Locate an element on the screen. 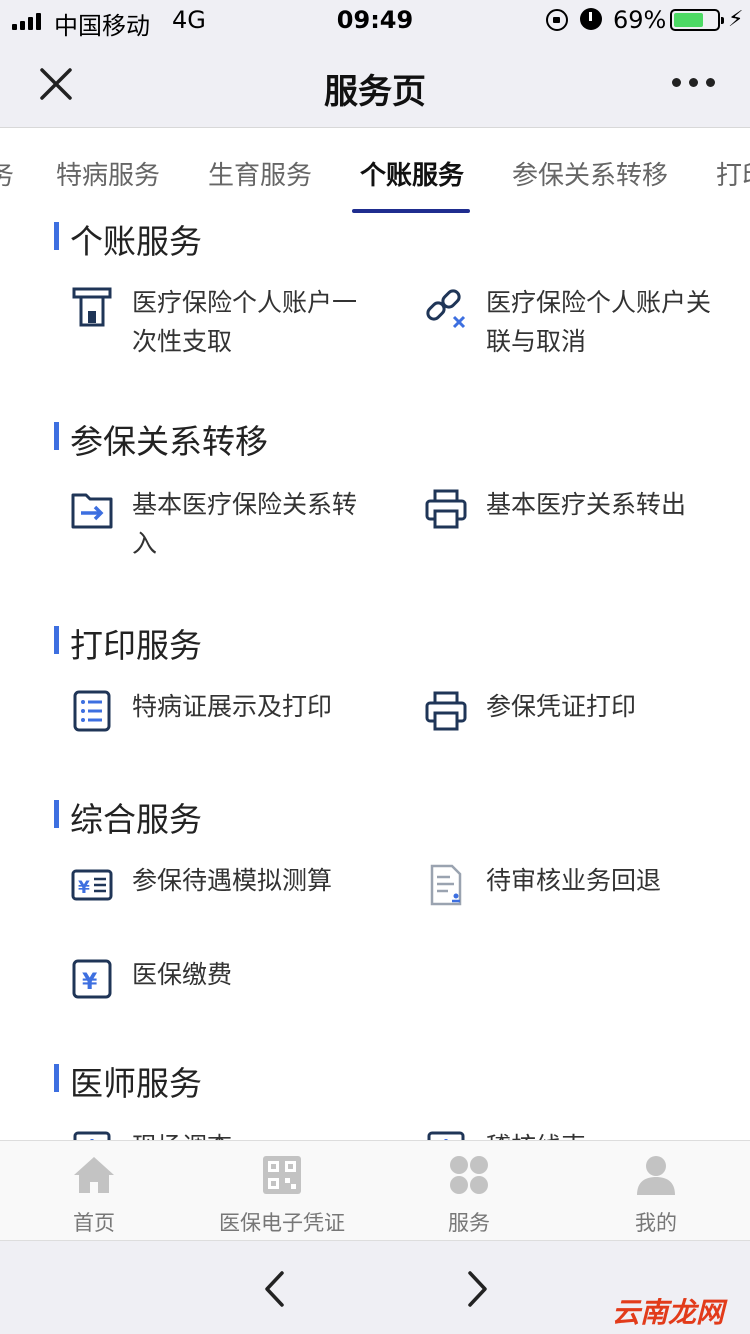  page-title: 服务页 is located at coordinates (375, 92).